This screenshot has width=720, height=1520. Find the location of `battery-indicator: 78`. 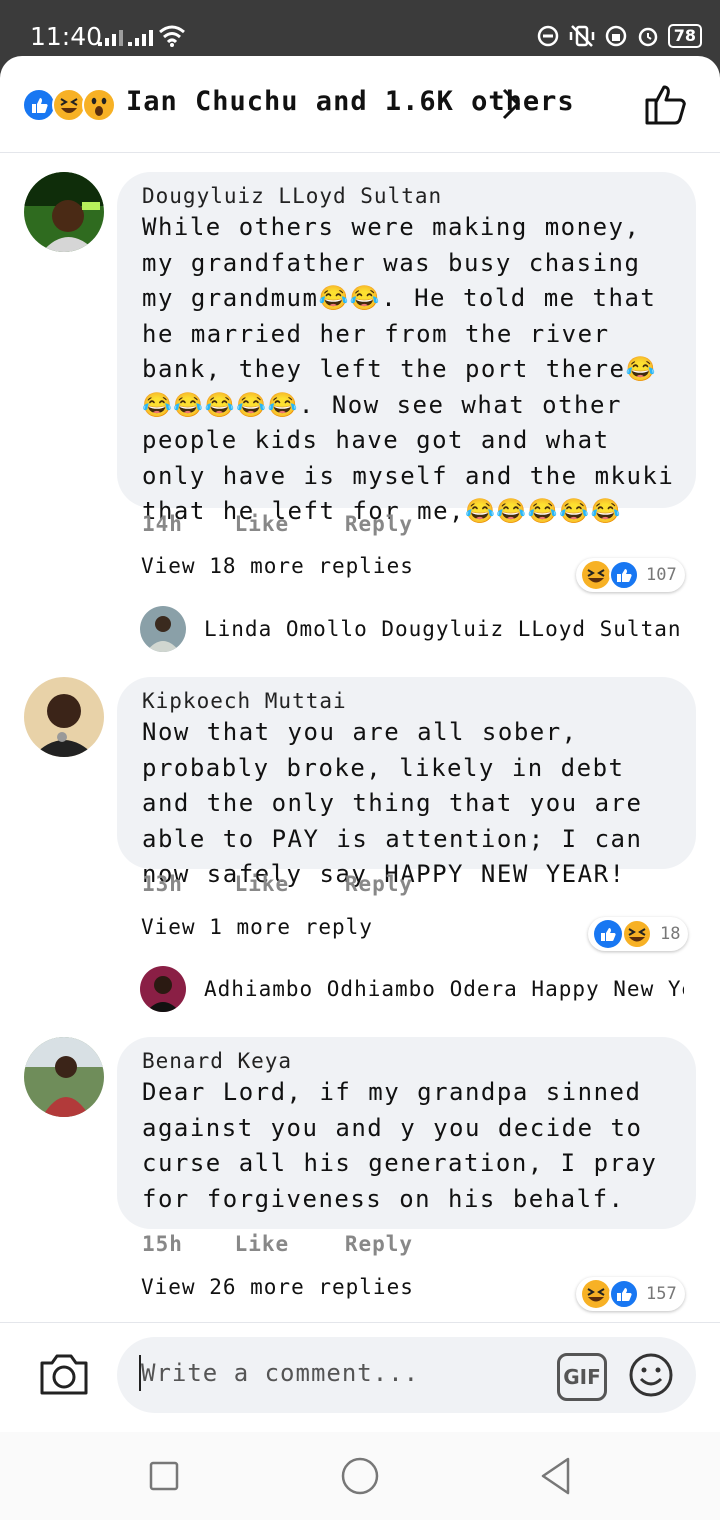

battery-indicator: 78 is located at coordinates (684, 36).